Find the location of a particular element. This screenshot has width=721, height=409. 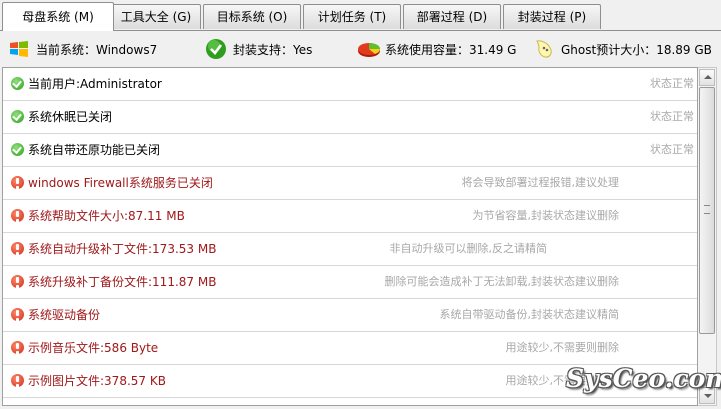

item-note: 将会导致部署过程报错,建议处理 is located at coordinates (540, 182).